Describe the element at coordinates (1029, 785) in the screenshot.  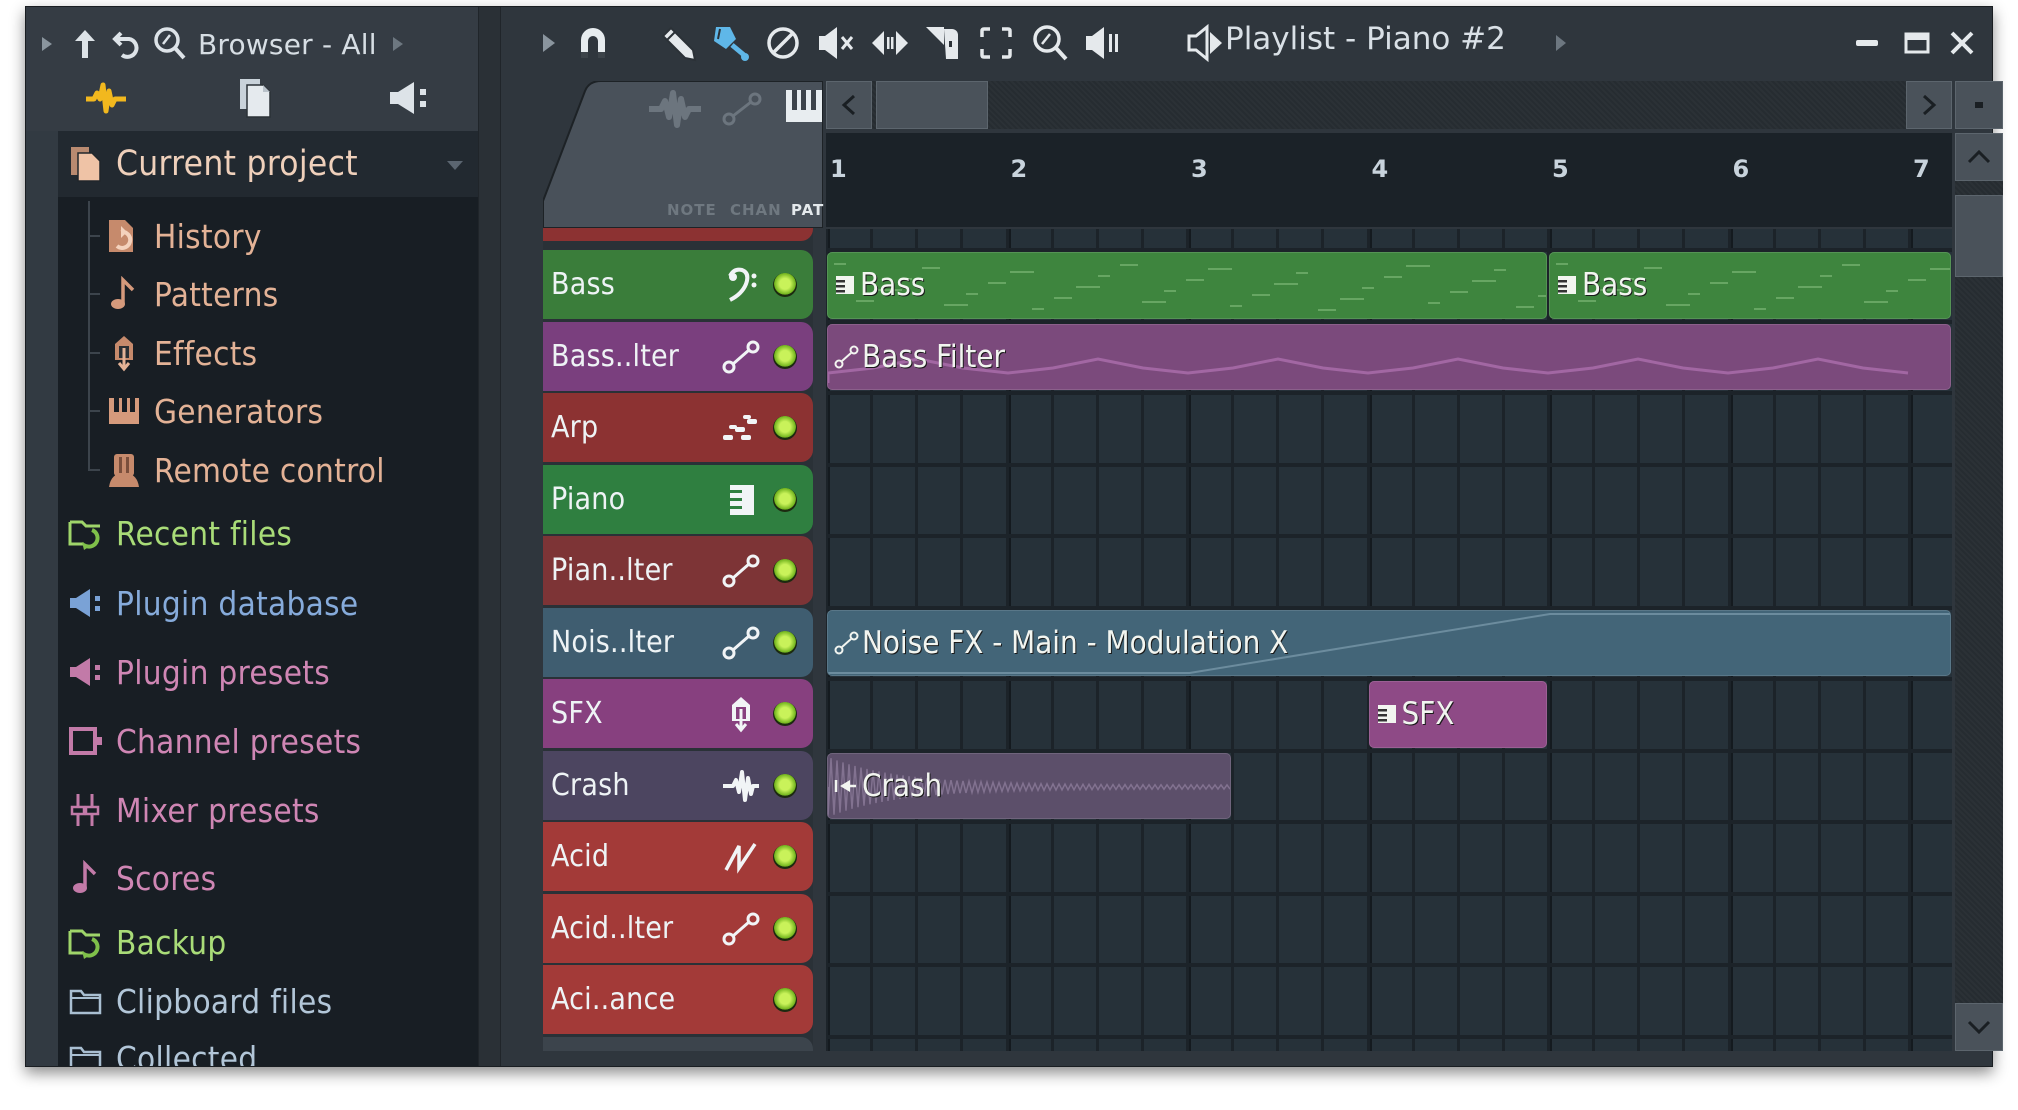
I see `playlist-clip: Crash` at that location.